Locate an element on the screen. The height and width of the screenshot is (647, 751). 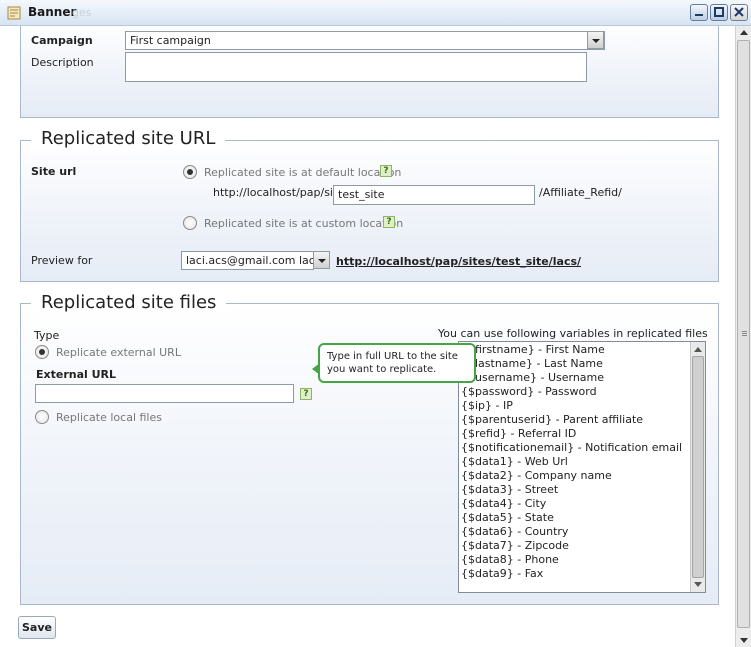
default-location-radio is located at coordinates (190, 172).